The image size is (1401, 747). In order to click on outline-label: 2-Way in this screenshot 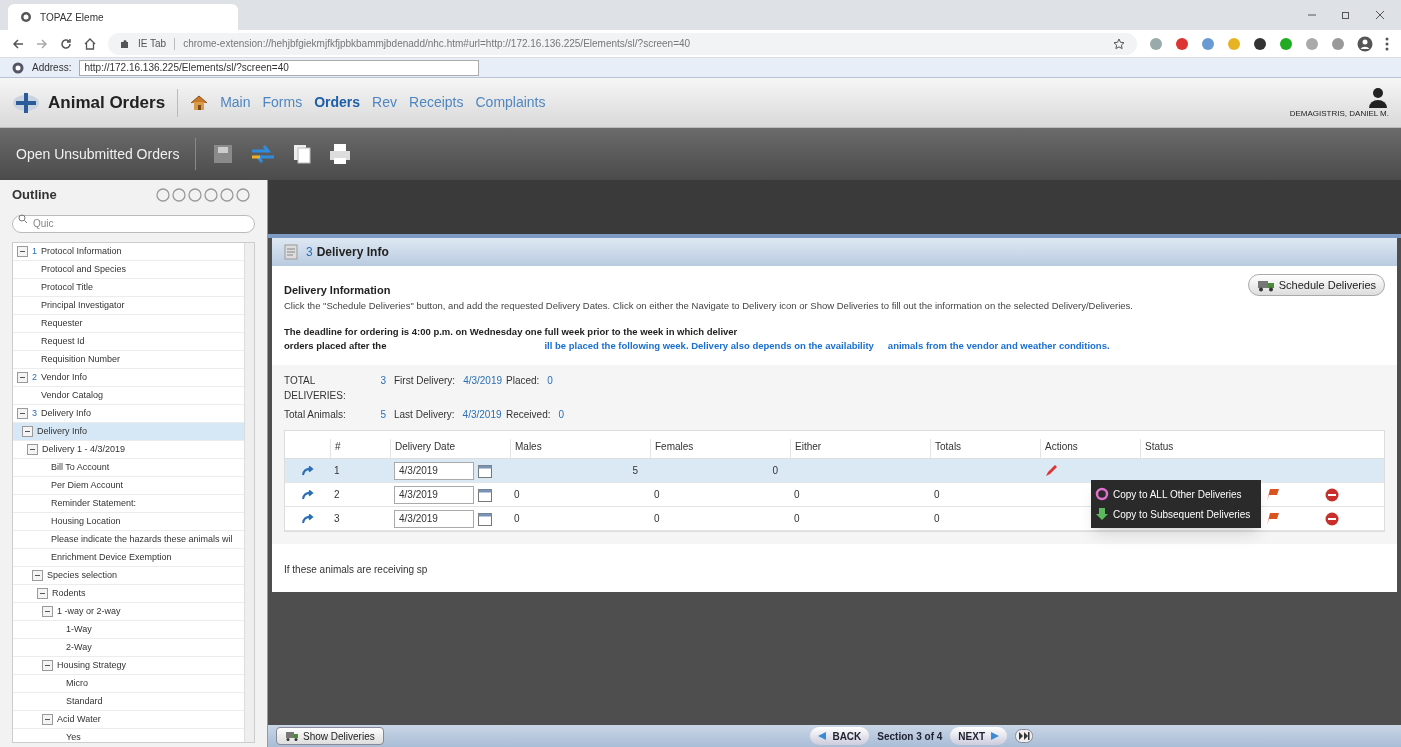, I will do `click(79, 647)`.